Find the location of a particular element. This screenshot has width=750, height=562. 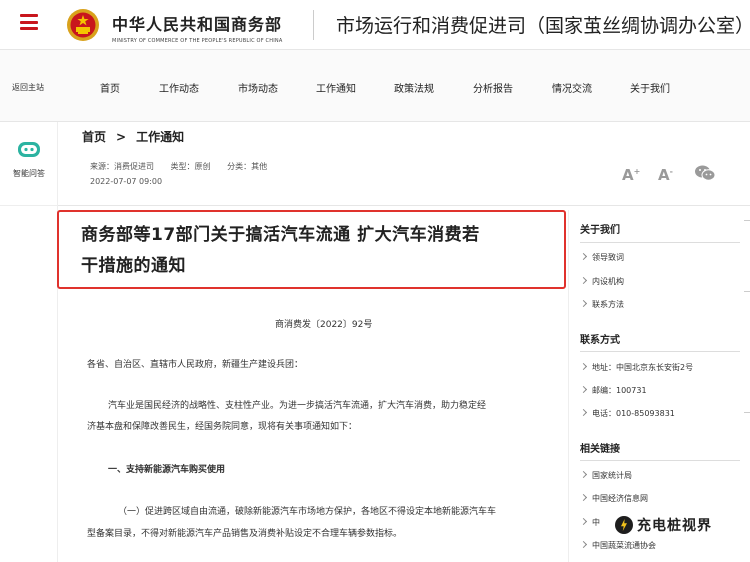

lightning-logo-icon is located at coordinates (624, 525).